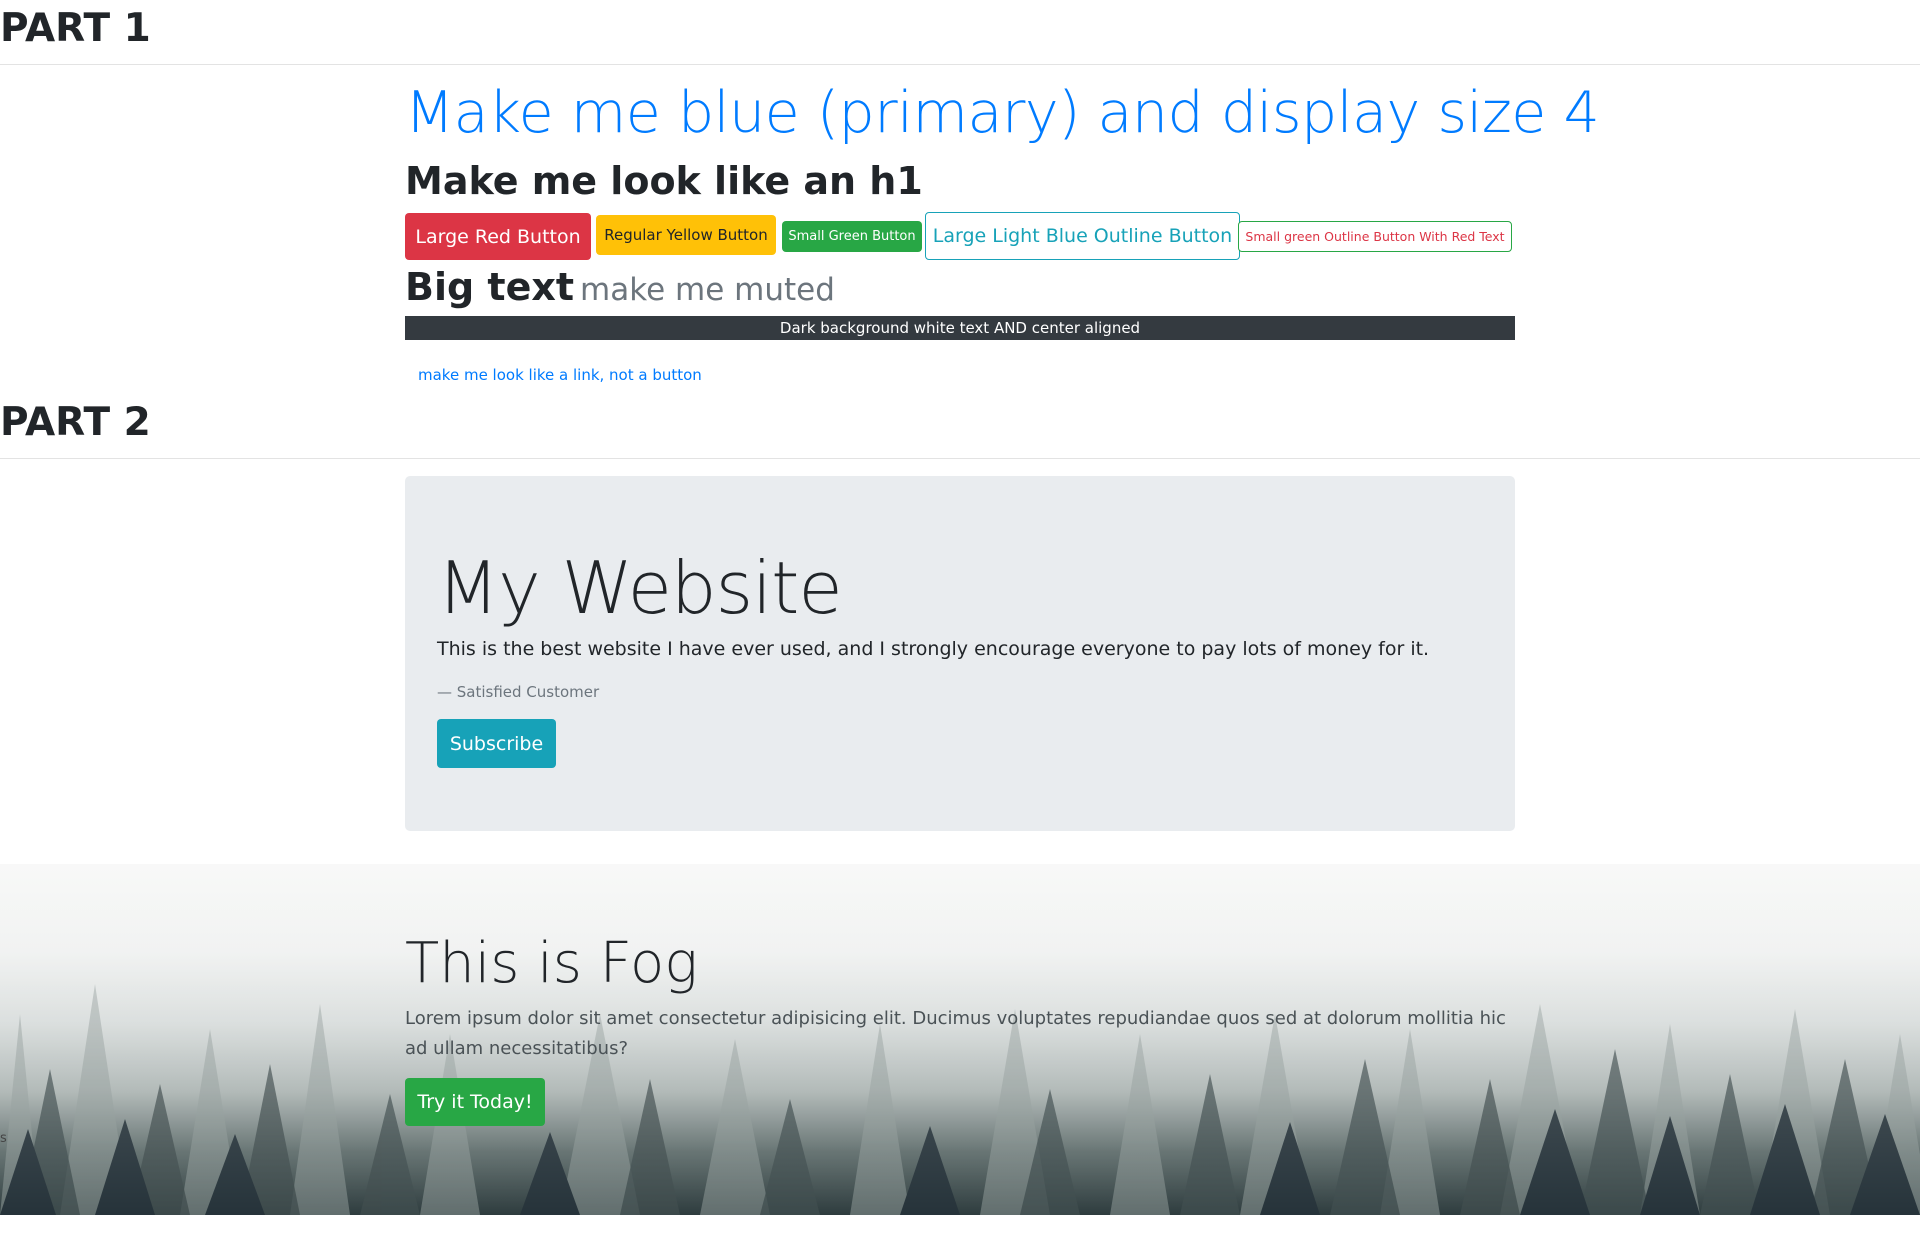 Image resolution: width=1920 pixels, height=1246 pixels. Describe the element at coordinates (75, 28) in the screenshot. I see `part-1-title: PART 1` at that location.